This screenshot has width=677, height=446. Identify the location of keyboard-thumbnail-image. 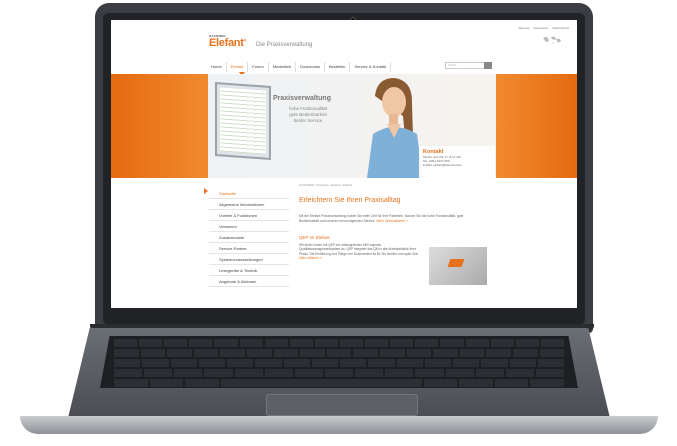
(458, 266).